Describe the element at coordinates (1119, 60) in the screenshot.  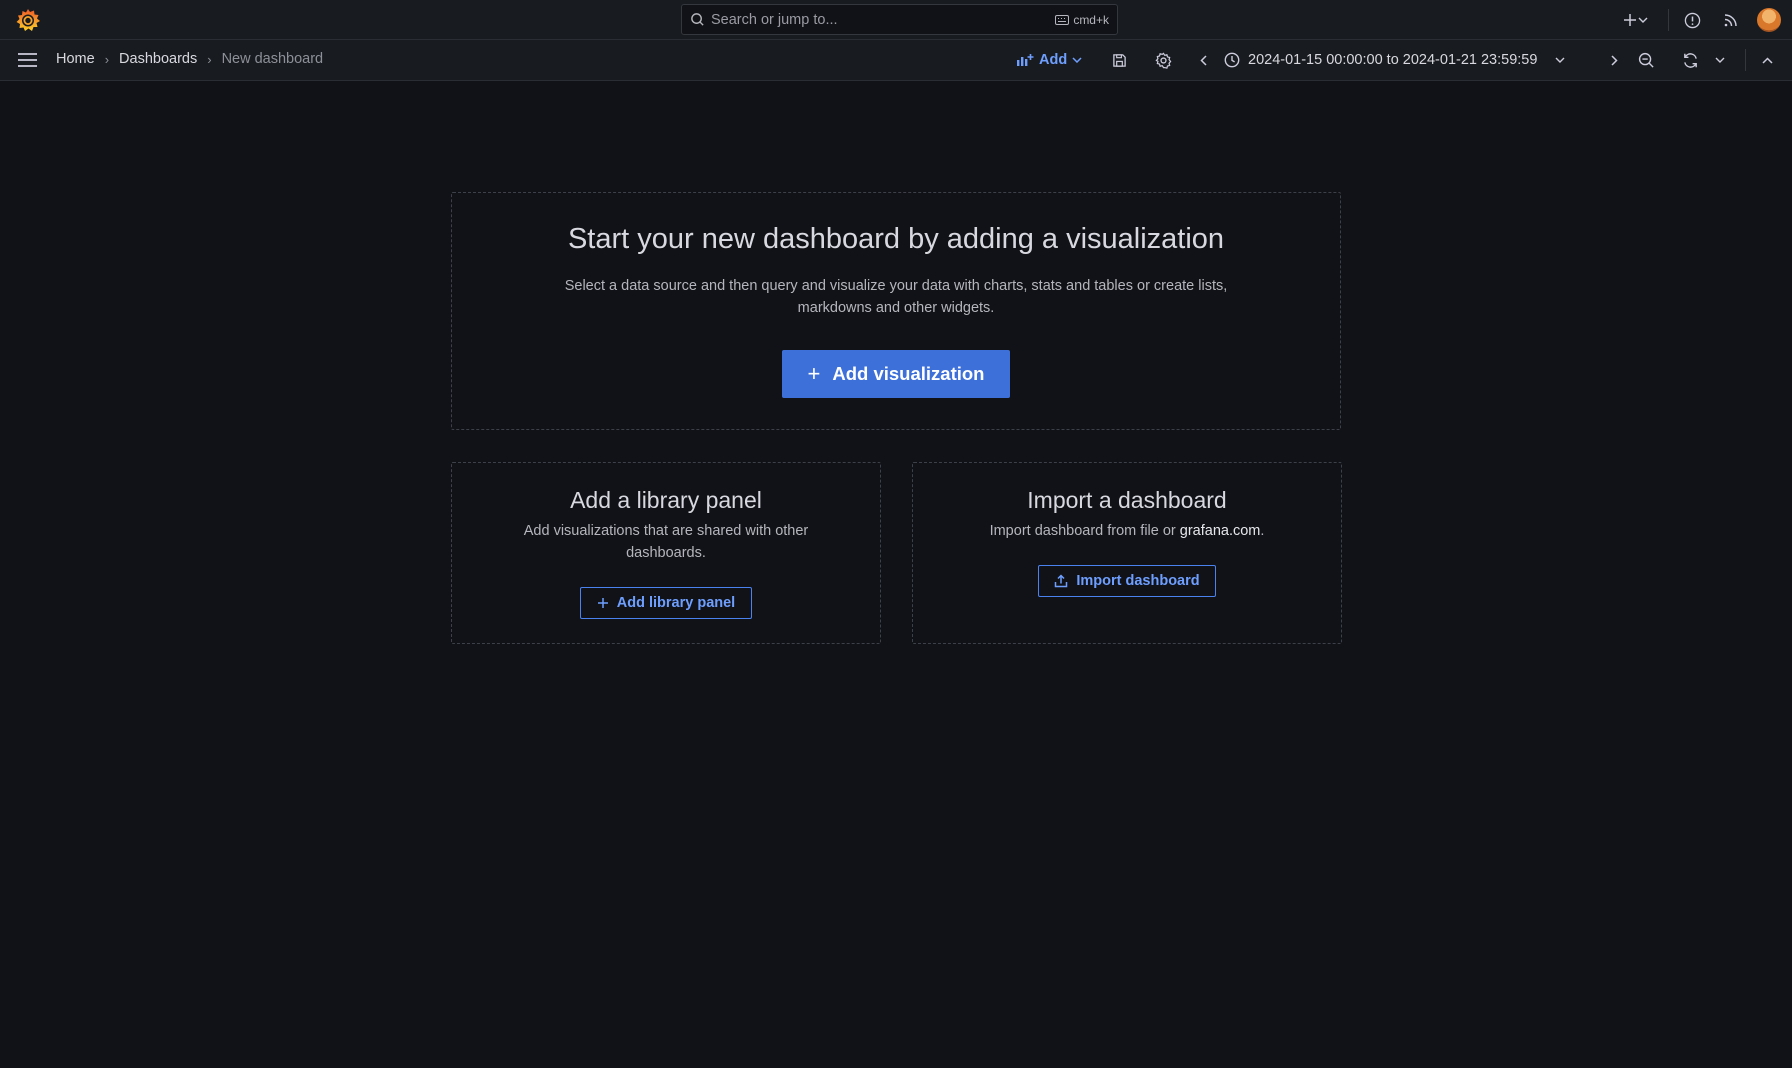
I see `save-icon` at that location.